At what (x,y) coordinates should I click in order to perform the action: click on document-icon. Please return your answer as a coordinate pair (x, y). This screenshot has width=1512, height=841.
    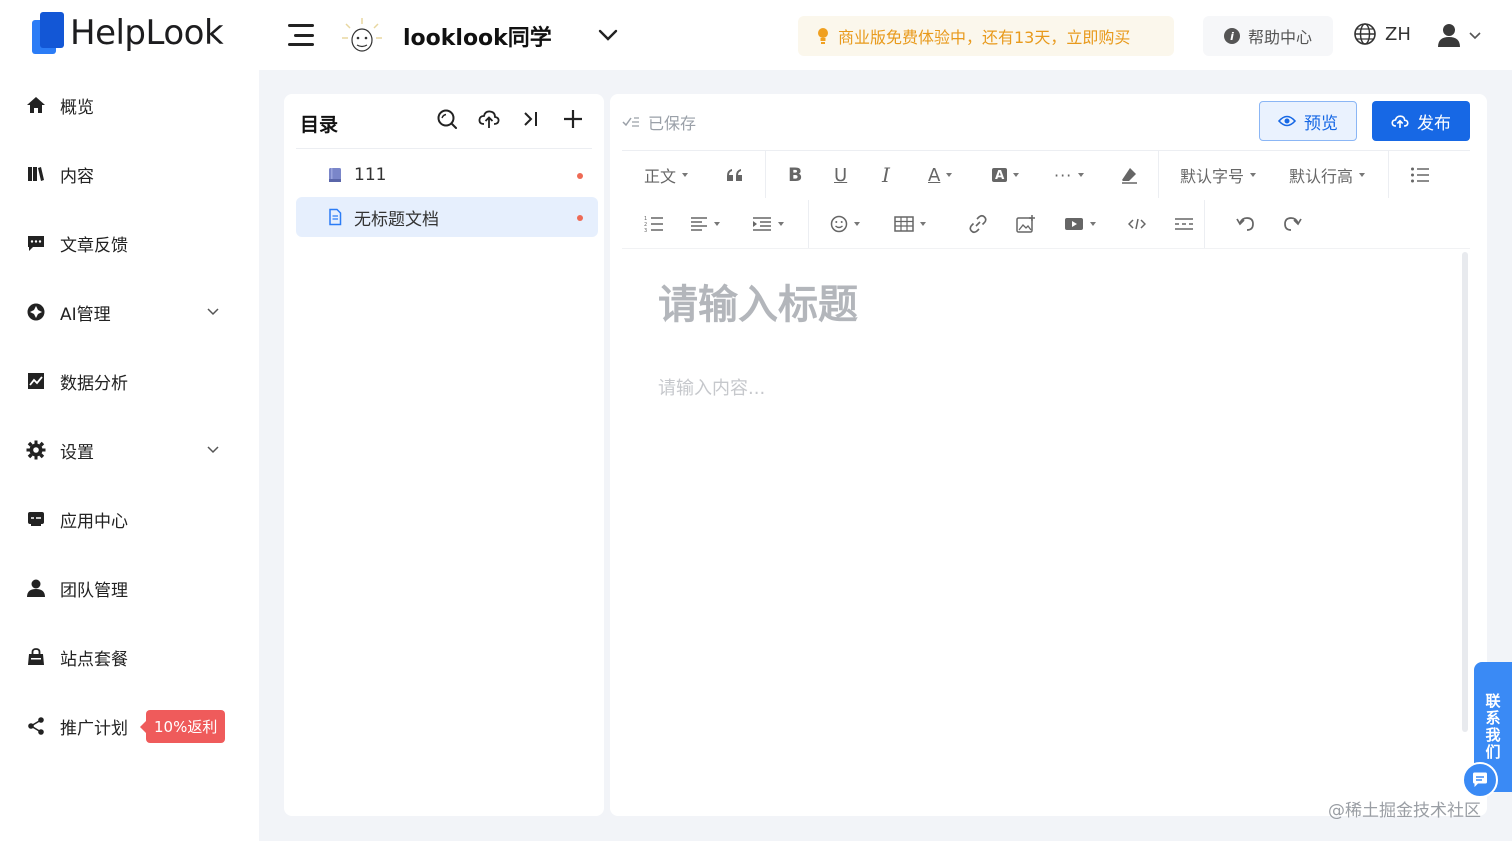
    Looking at the image, I should click on (335, 217).